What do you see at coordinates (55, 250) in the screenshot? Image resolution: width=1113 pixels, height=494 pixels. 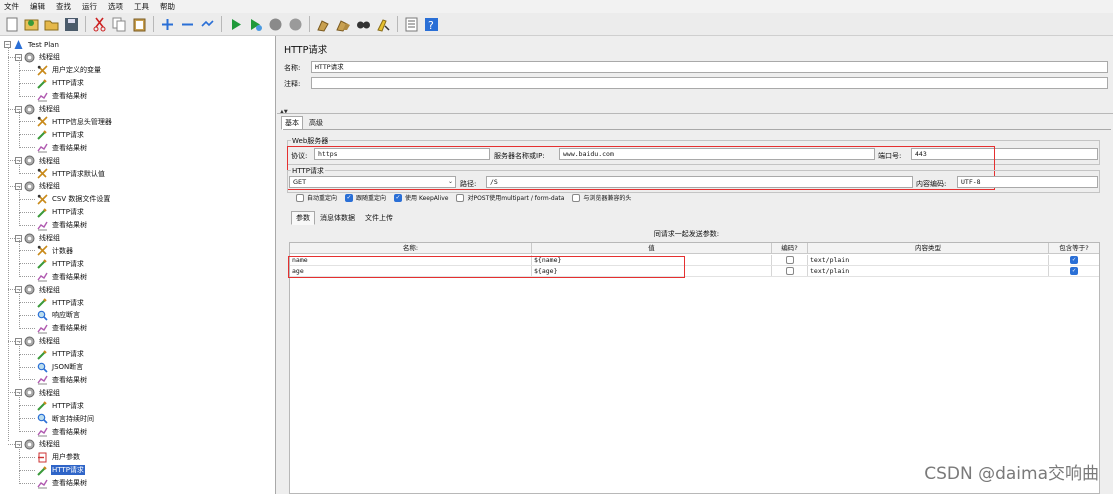 I see `tree-node-element: 计数器` at bounding box center [55, 250].